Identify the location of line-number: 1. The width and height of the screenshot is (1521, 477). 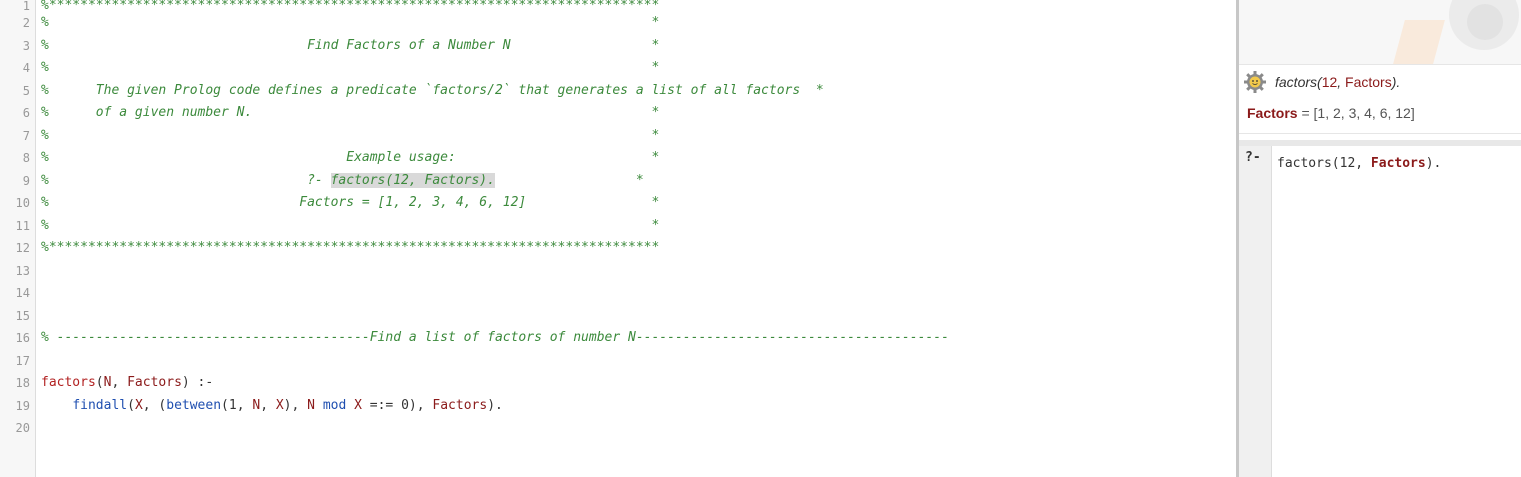
(26, 6).